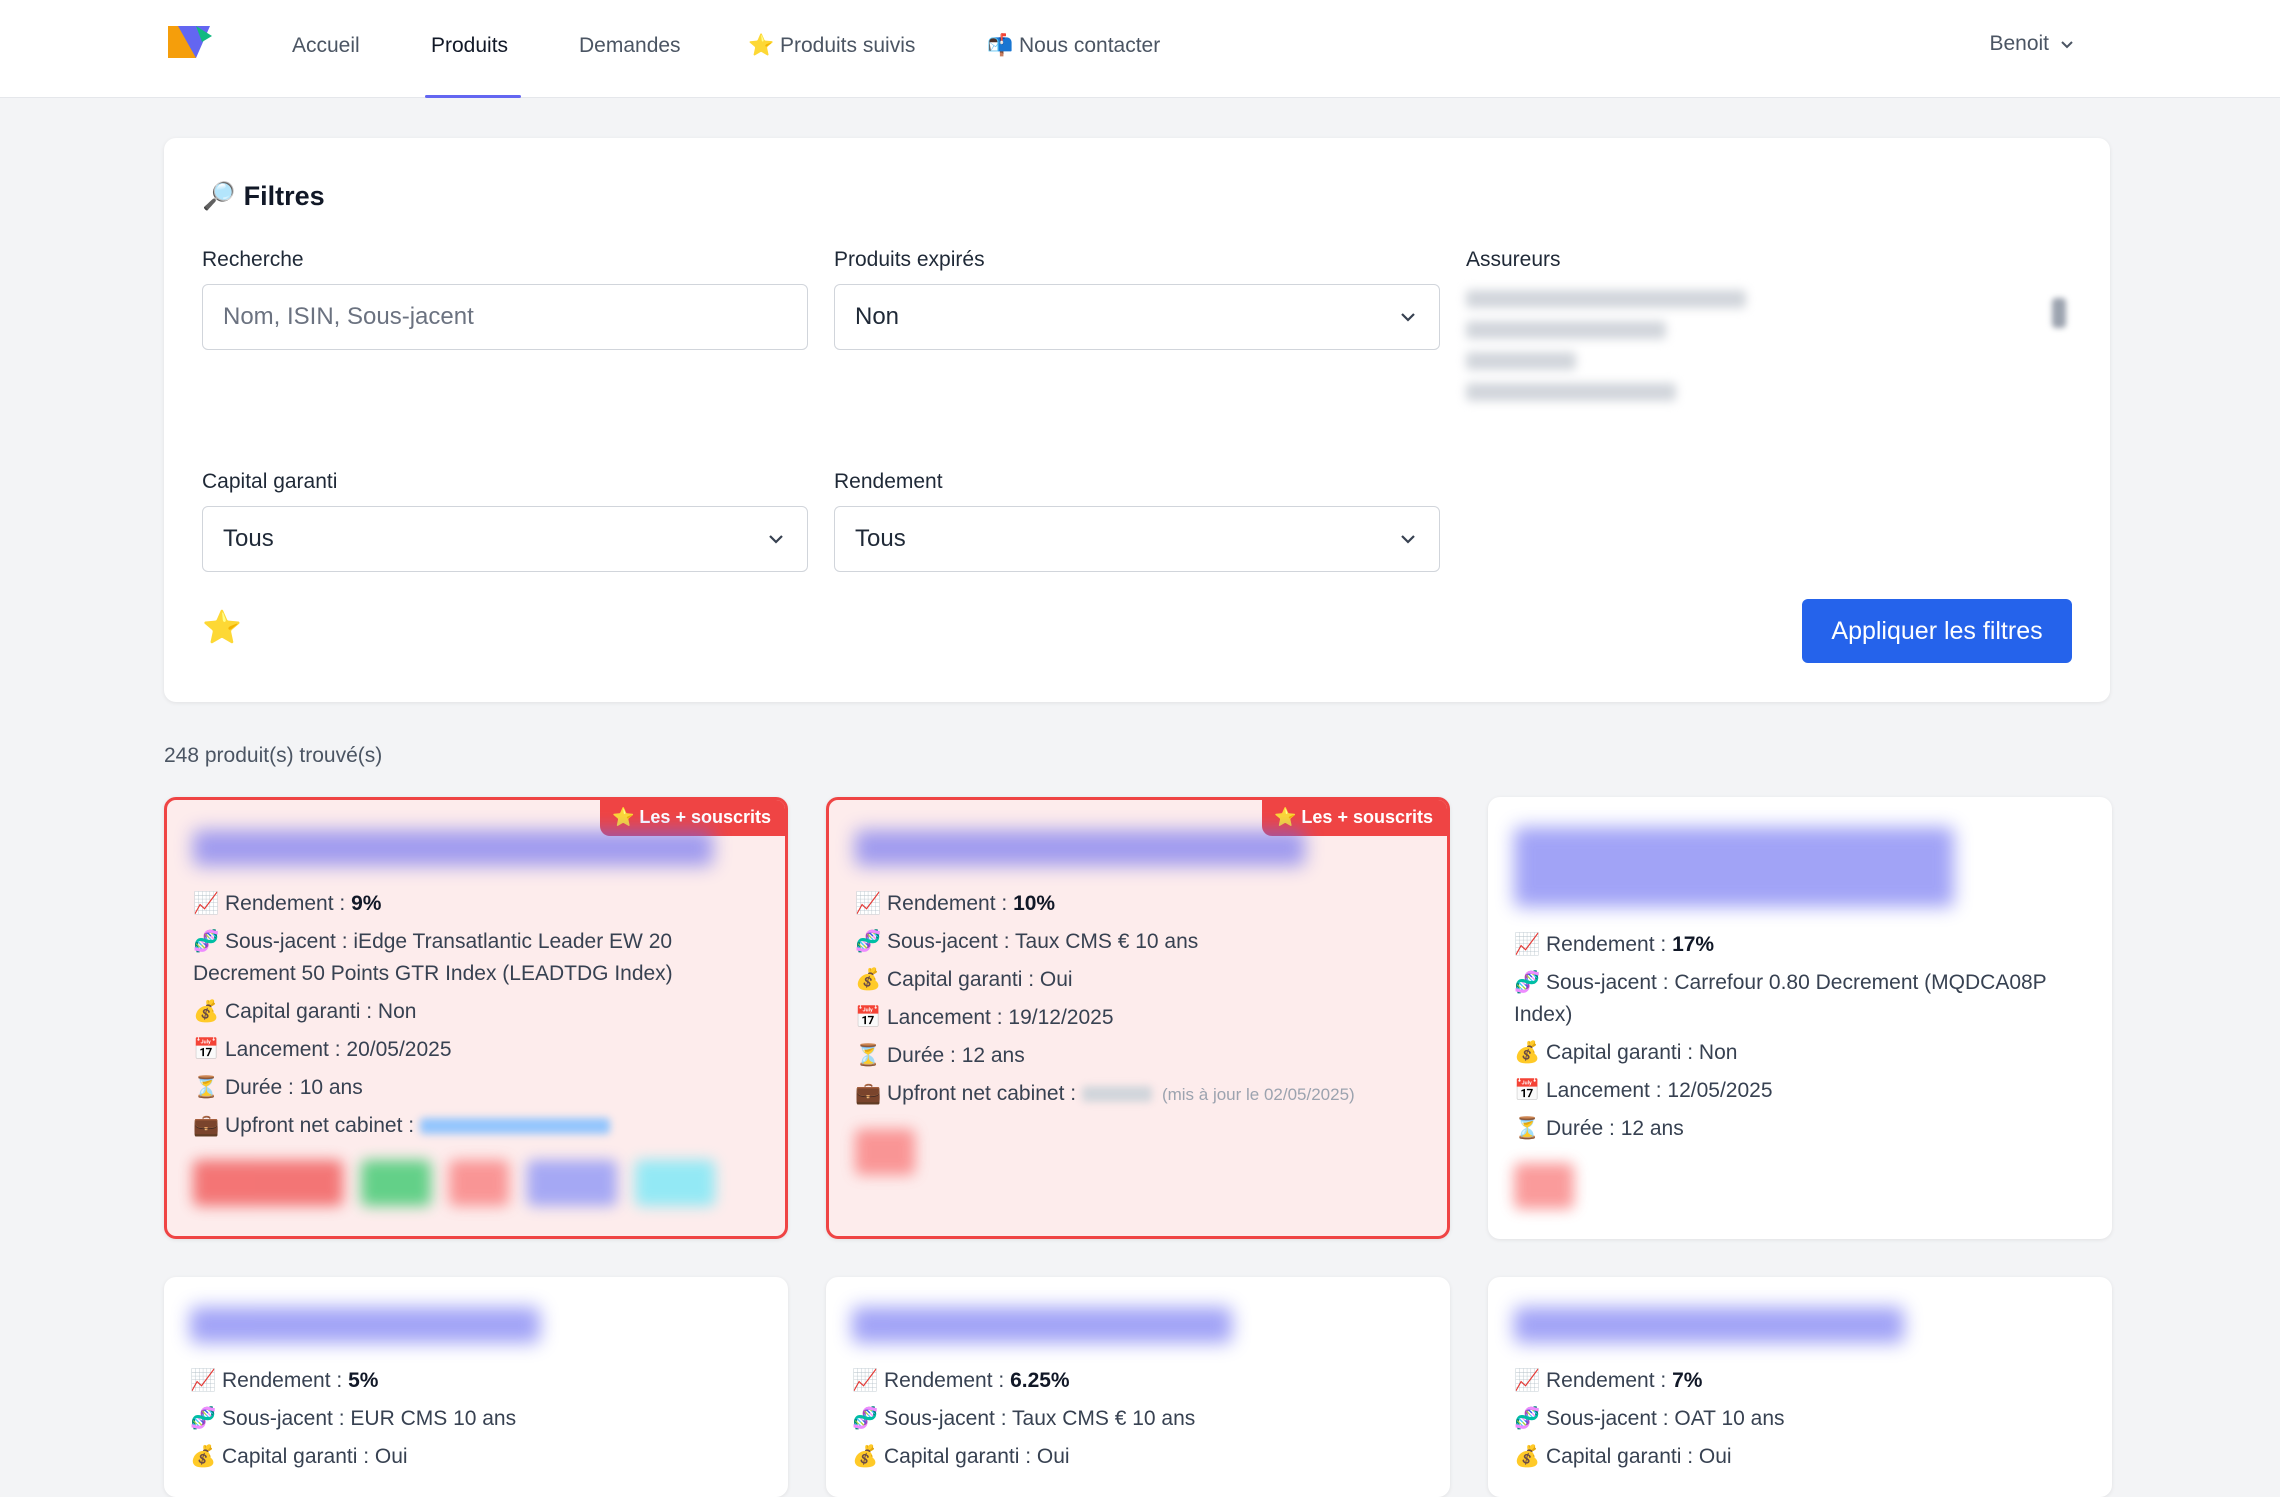  Describe the element at coordinates (270, 481) in the screenshot. I see `capital-label: Capital garanti` at that location.